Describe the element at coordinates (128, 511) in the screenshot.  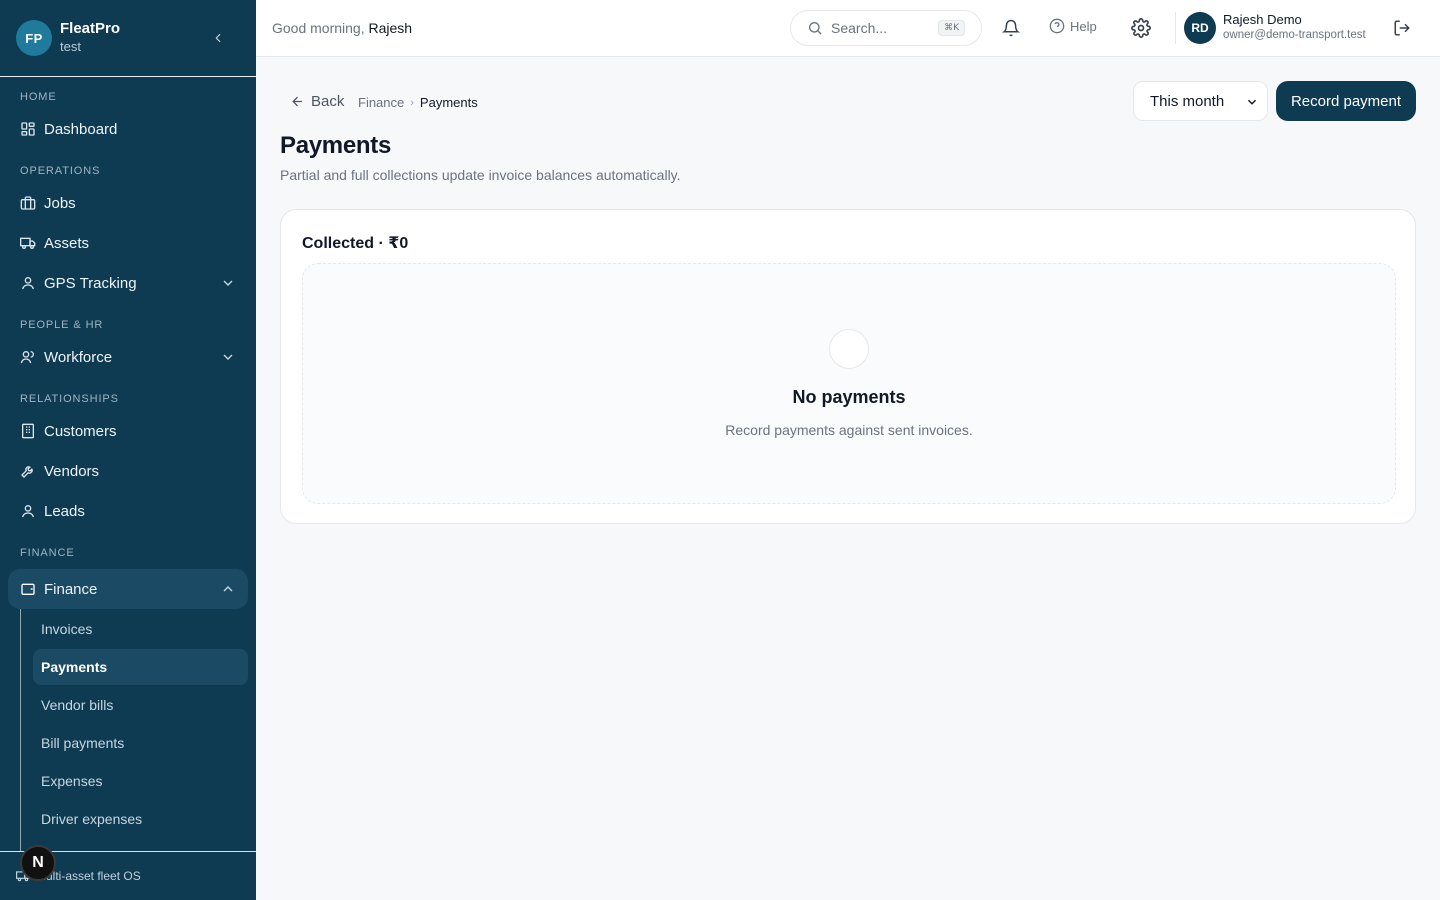
I see `sidebar-item-leads: Leads` at that location.